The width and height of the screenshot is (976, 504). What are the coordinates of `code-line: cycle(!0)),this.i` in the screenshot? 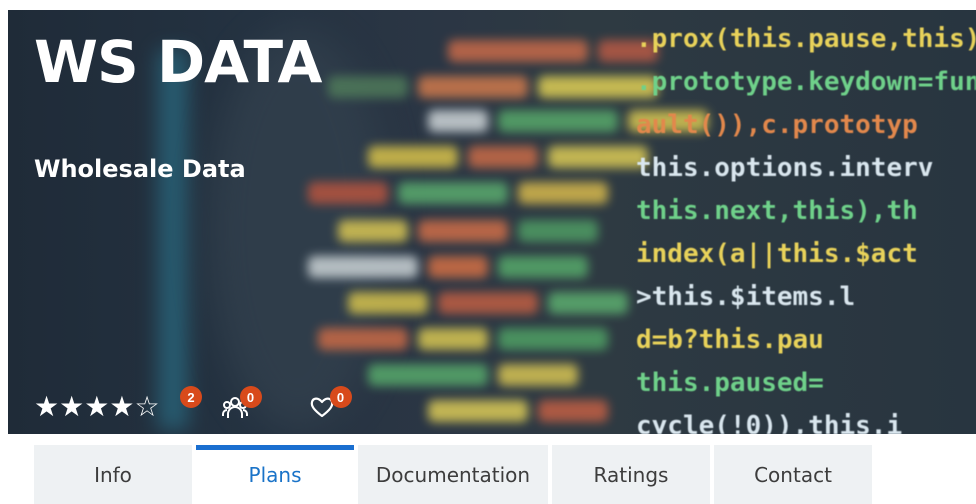 It's located at (769, 422).